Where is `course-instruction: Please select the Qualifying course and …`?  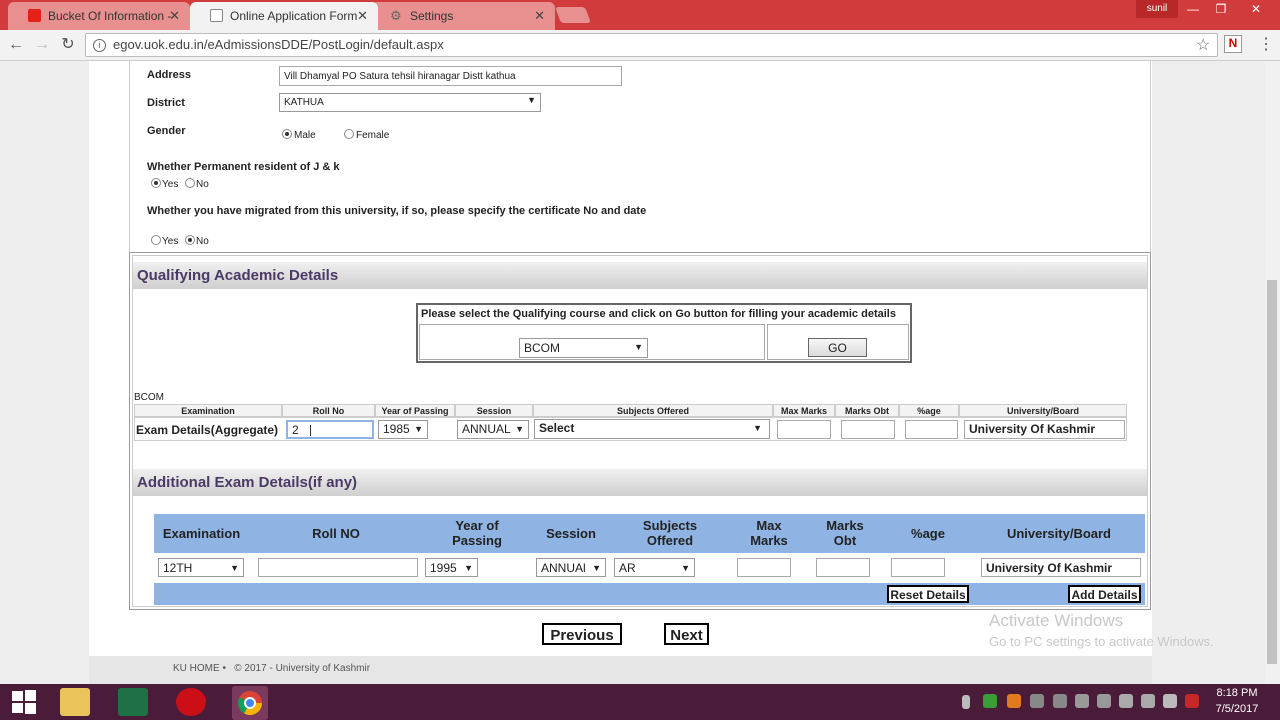 course-instruction: Please select the Qualifying course and … is located at coordinates (658, 314).